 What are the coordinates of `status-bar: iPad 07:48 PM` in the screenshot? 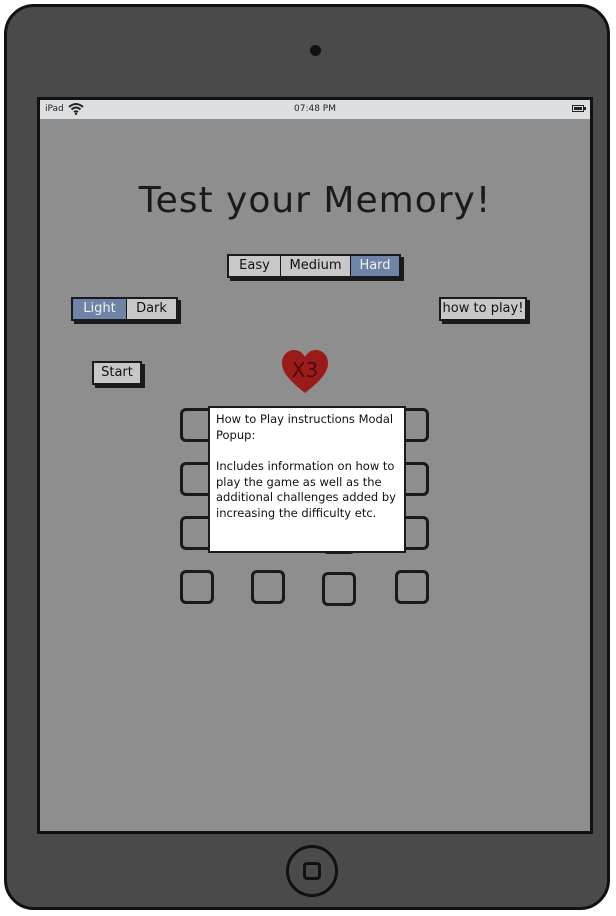 It's located at (315, 109).